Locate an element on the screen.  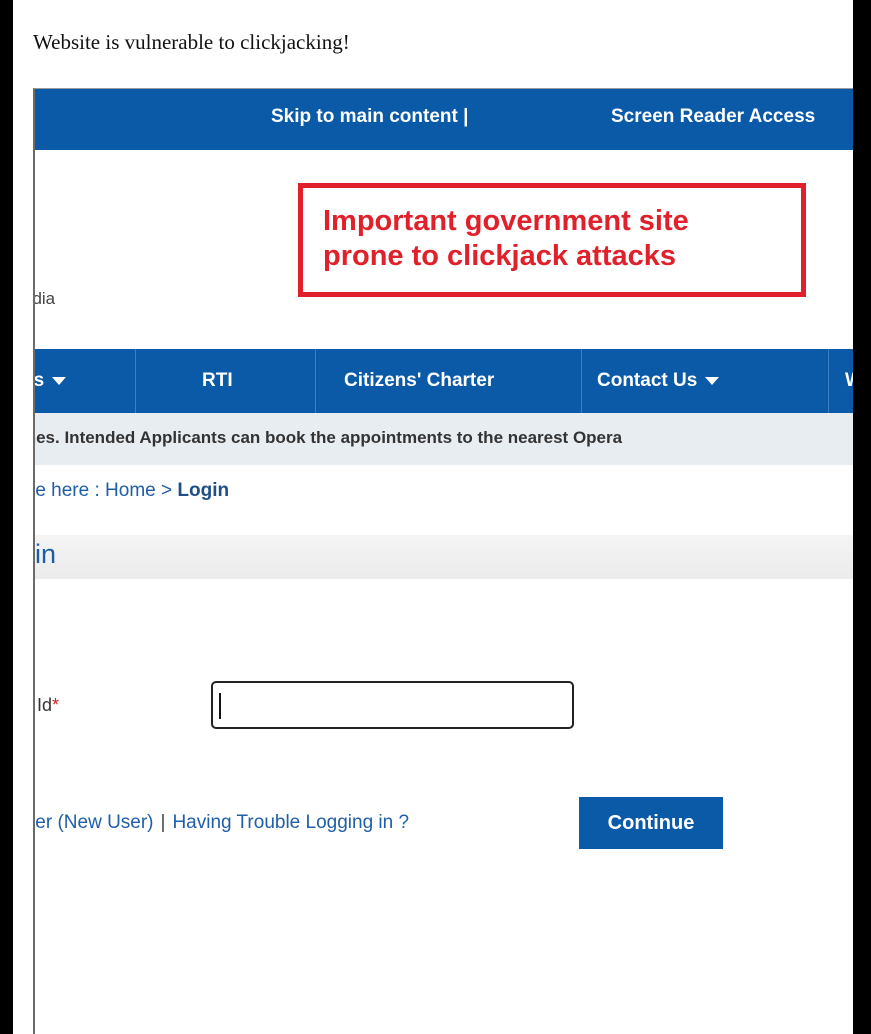
continue-button: Continue is located at coordinates (651, 823).